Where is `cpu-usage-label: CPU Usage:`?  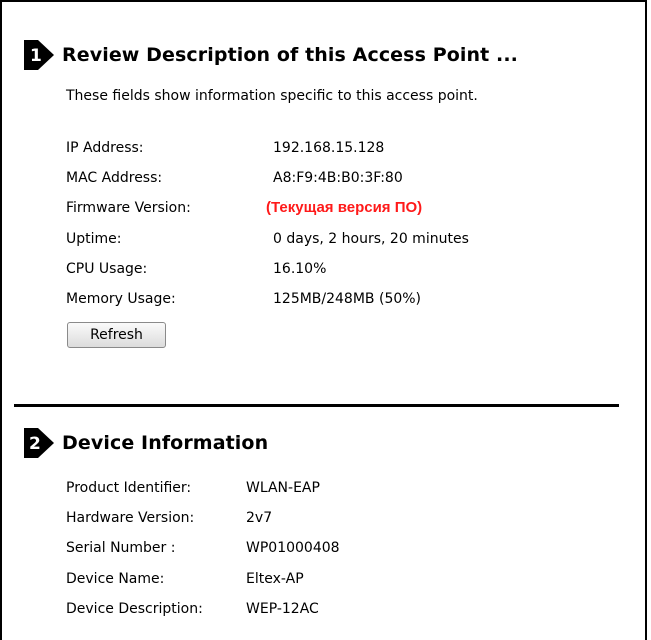 cpu-usage-label: CPU Usage: is located at coordinates (107, 269).